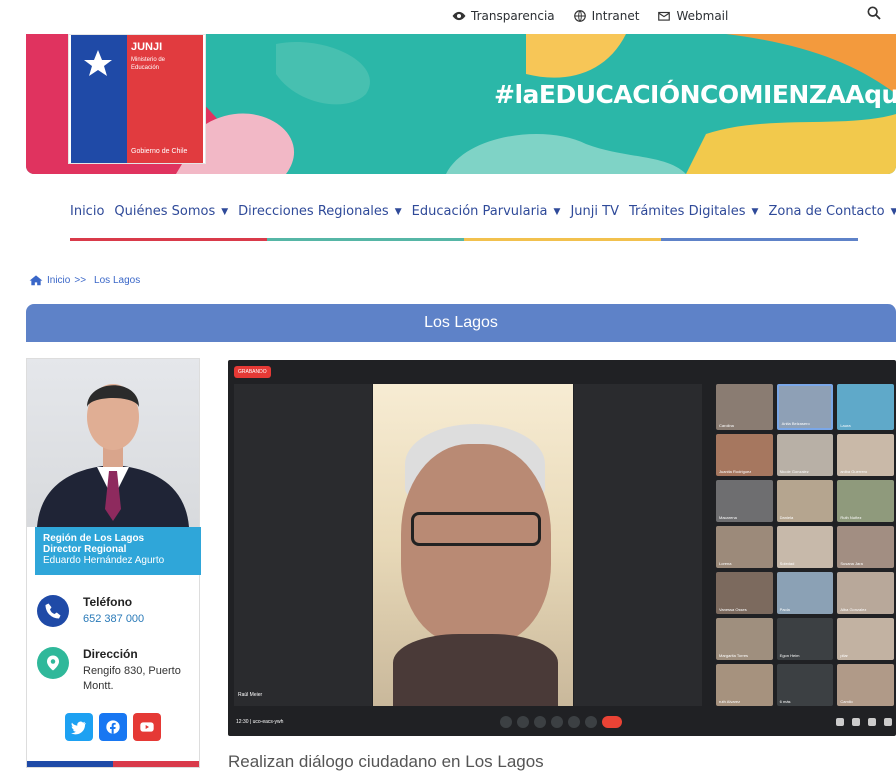 The width and height of the screenshot is (896, 772). I want to click on address-value: Rengifo 830, Puerto Montt., so click(132, 678).